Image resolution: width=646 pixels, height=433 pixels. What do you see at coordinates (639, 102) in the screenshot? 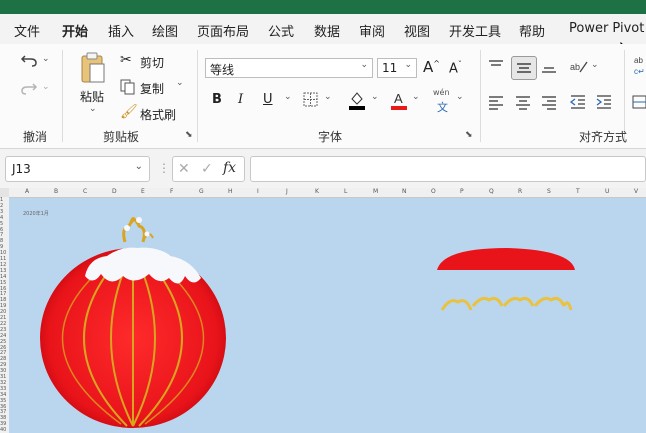
I see `merge-center-icon` at bounding box center [639, 102].